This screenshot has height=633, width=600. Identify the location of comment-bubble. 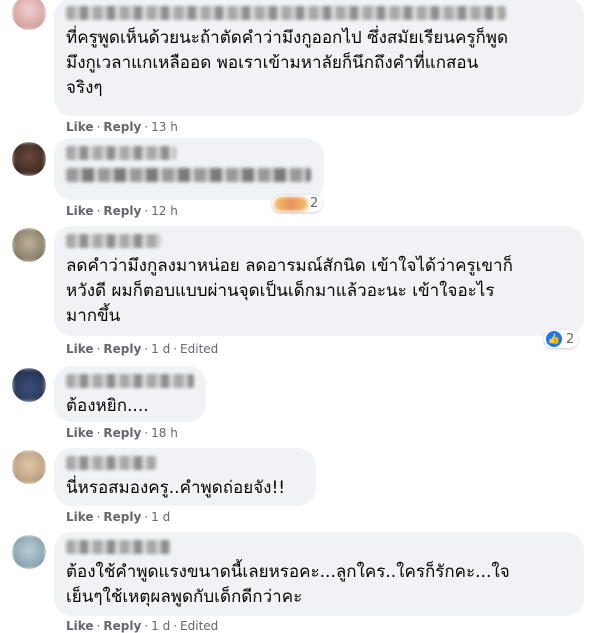
(189, 169).